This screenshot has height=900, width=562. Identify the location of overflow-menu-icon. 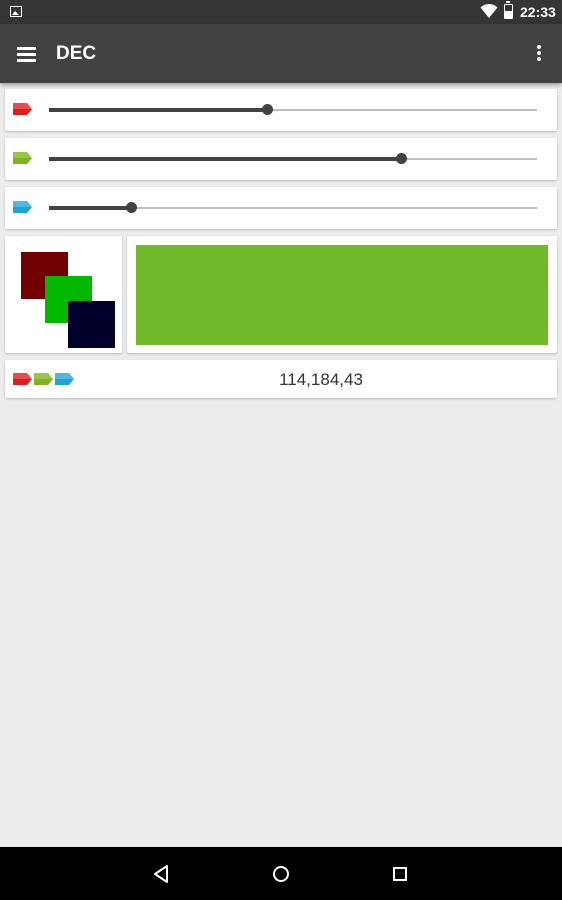
(539, 53).